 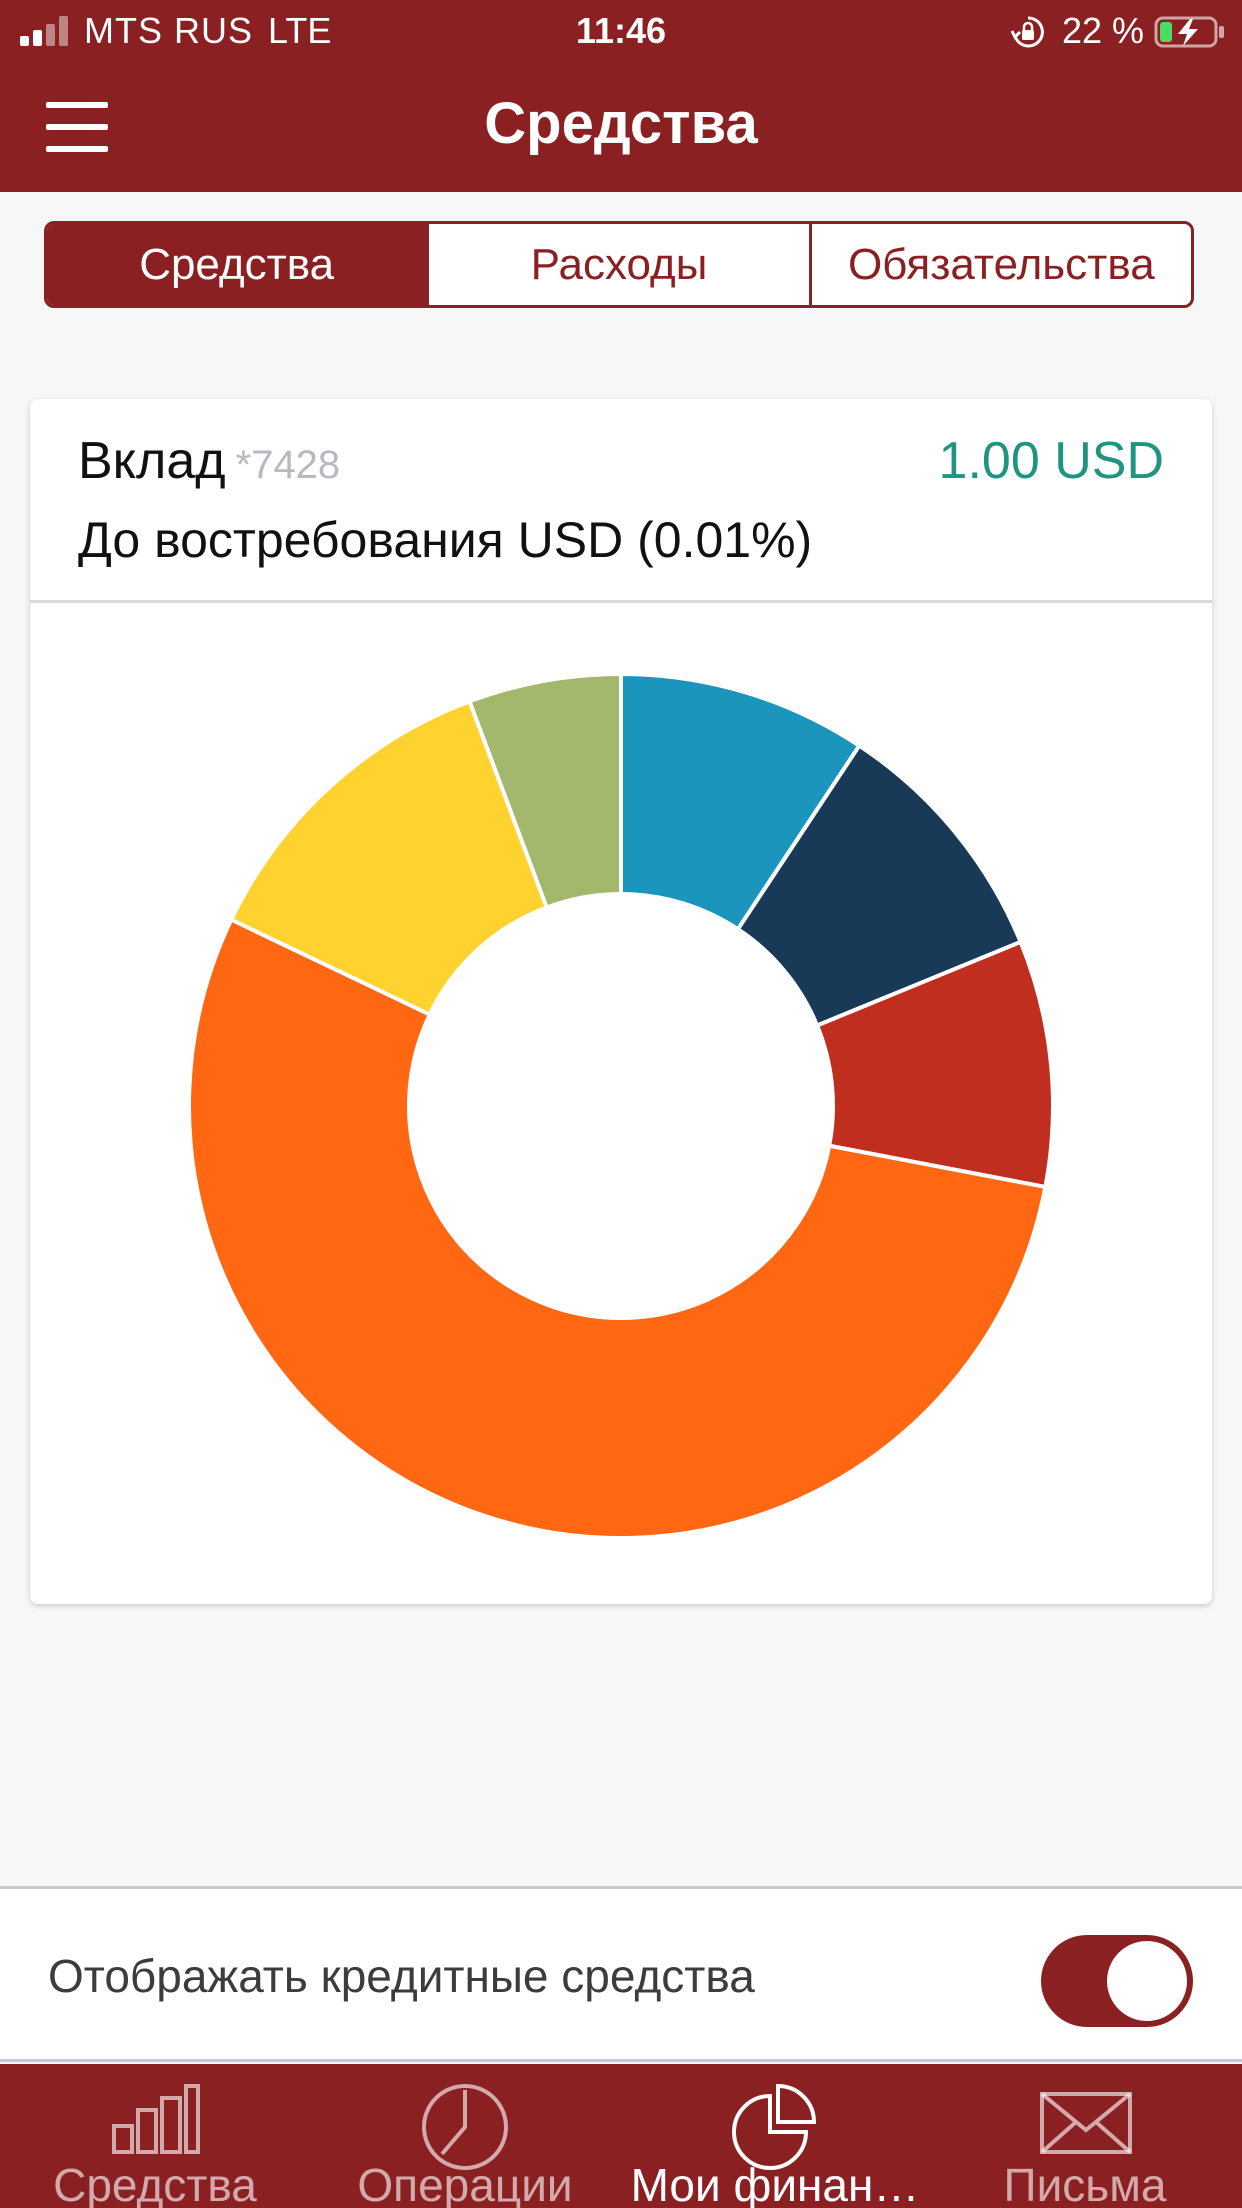 I want to click on segment-expenses: Расходы, so click(x=617, y=264).